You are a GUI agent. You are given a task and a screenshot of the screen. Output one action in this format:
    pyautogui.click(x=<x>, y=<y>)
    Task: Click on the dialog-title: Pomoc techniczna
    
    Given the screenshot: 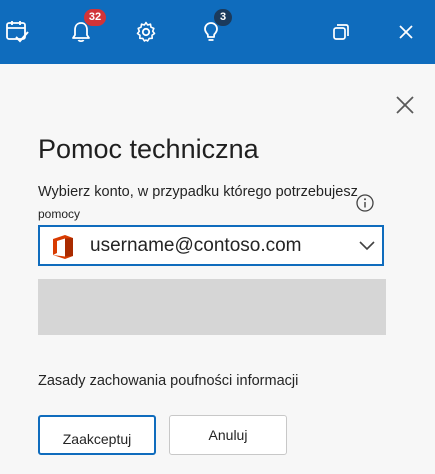 What is the action you would take?
    pyautogui.click(x=148, y=149)
    